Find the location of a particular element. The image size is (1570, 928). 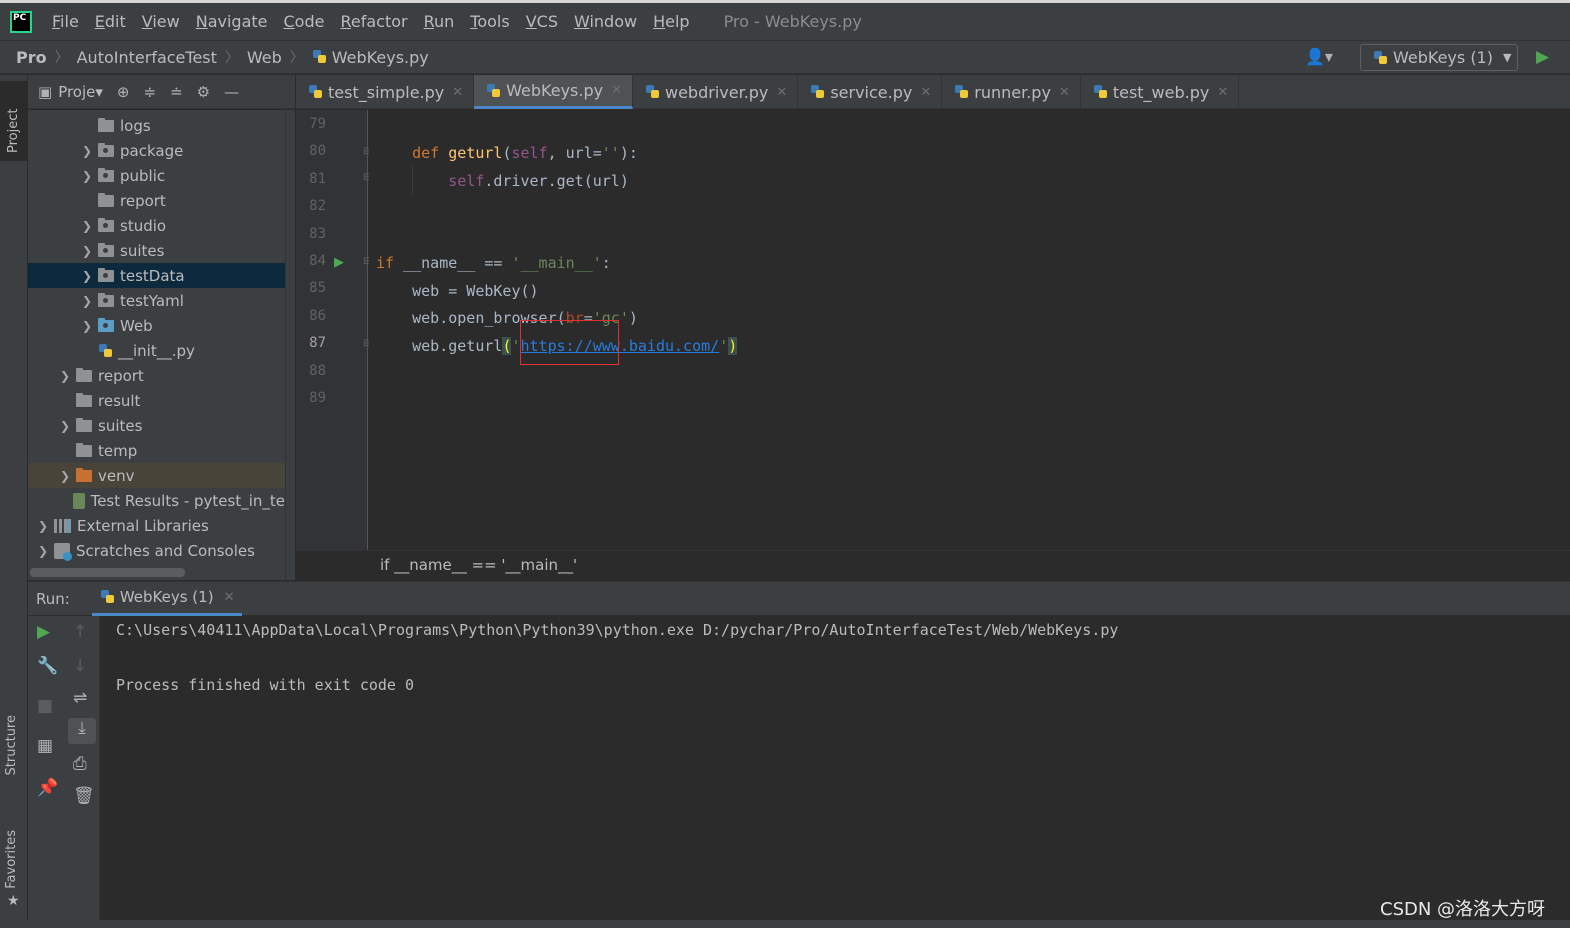

run-tab: WebKeys (1) ✕ is located at coordinates (167, 598).